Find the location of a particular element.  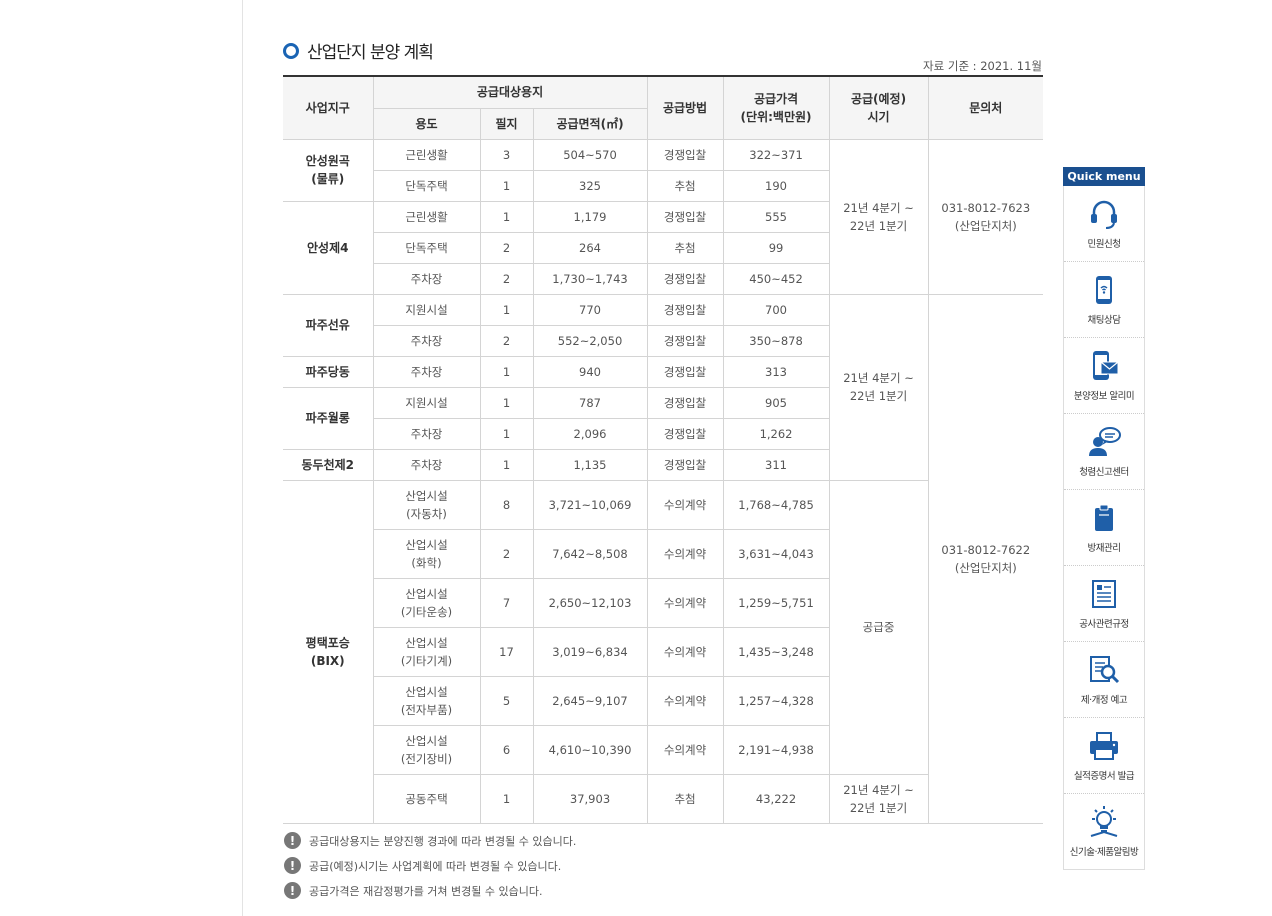

quick-item-label: 청렴신고센터 is located at coordinates (1104, 472).